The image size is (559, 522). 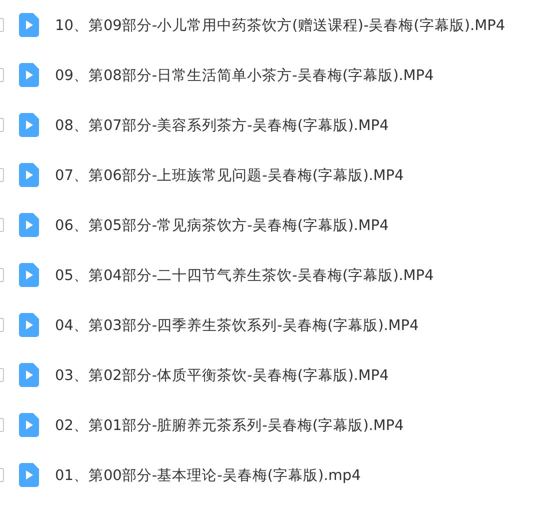 What do you see at coordinates (244, 275) in the screenshot?
I see `file-name: 05、第04部分-二十四节气养生茶饮-吴春梅(字幕版).MP4` at bounding box center [244, 275].